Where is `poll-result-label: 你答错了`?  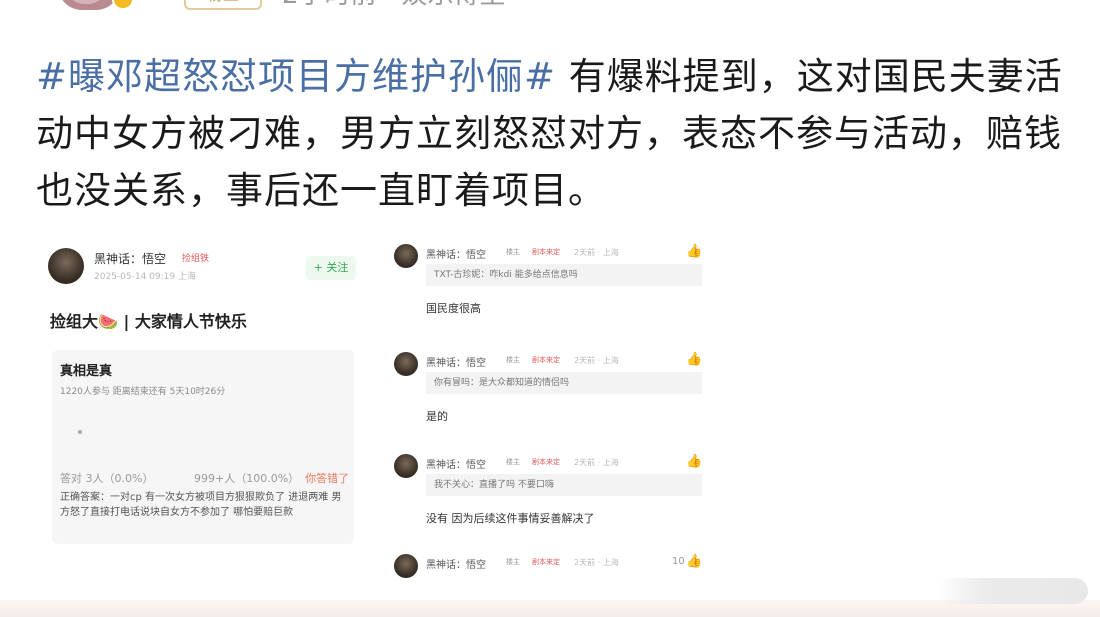
poll-result-label: 你答错了 is located at coordinates (327, 478).